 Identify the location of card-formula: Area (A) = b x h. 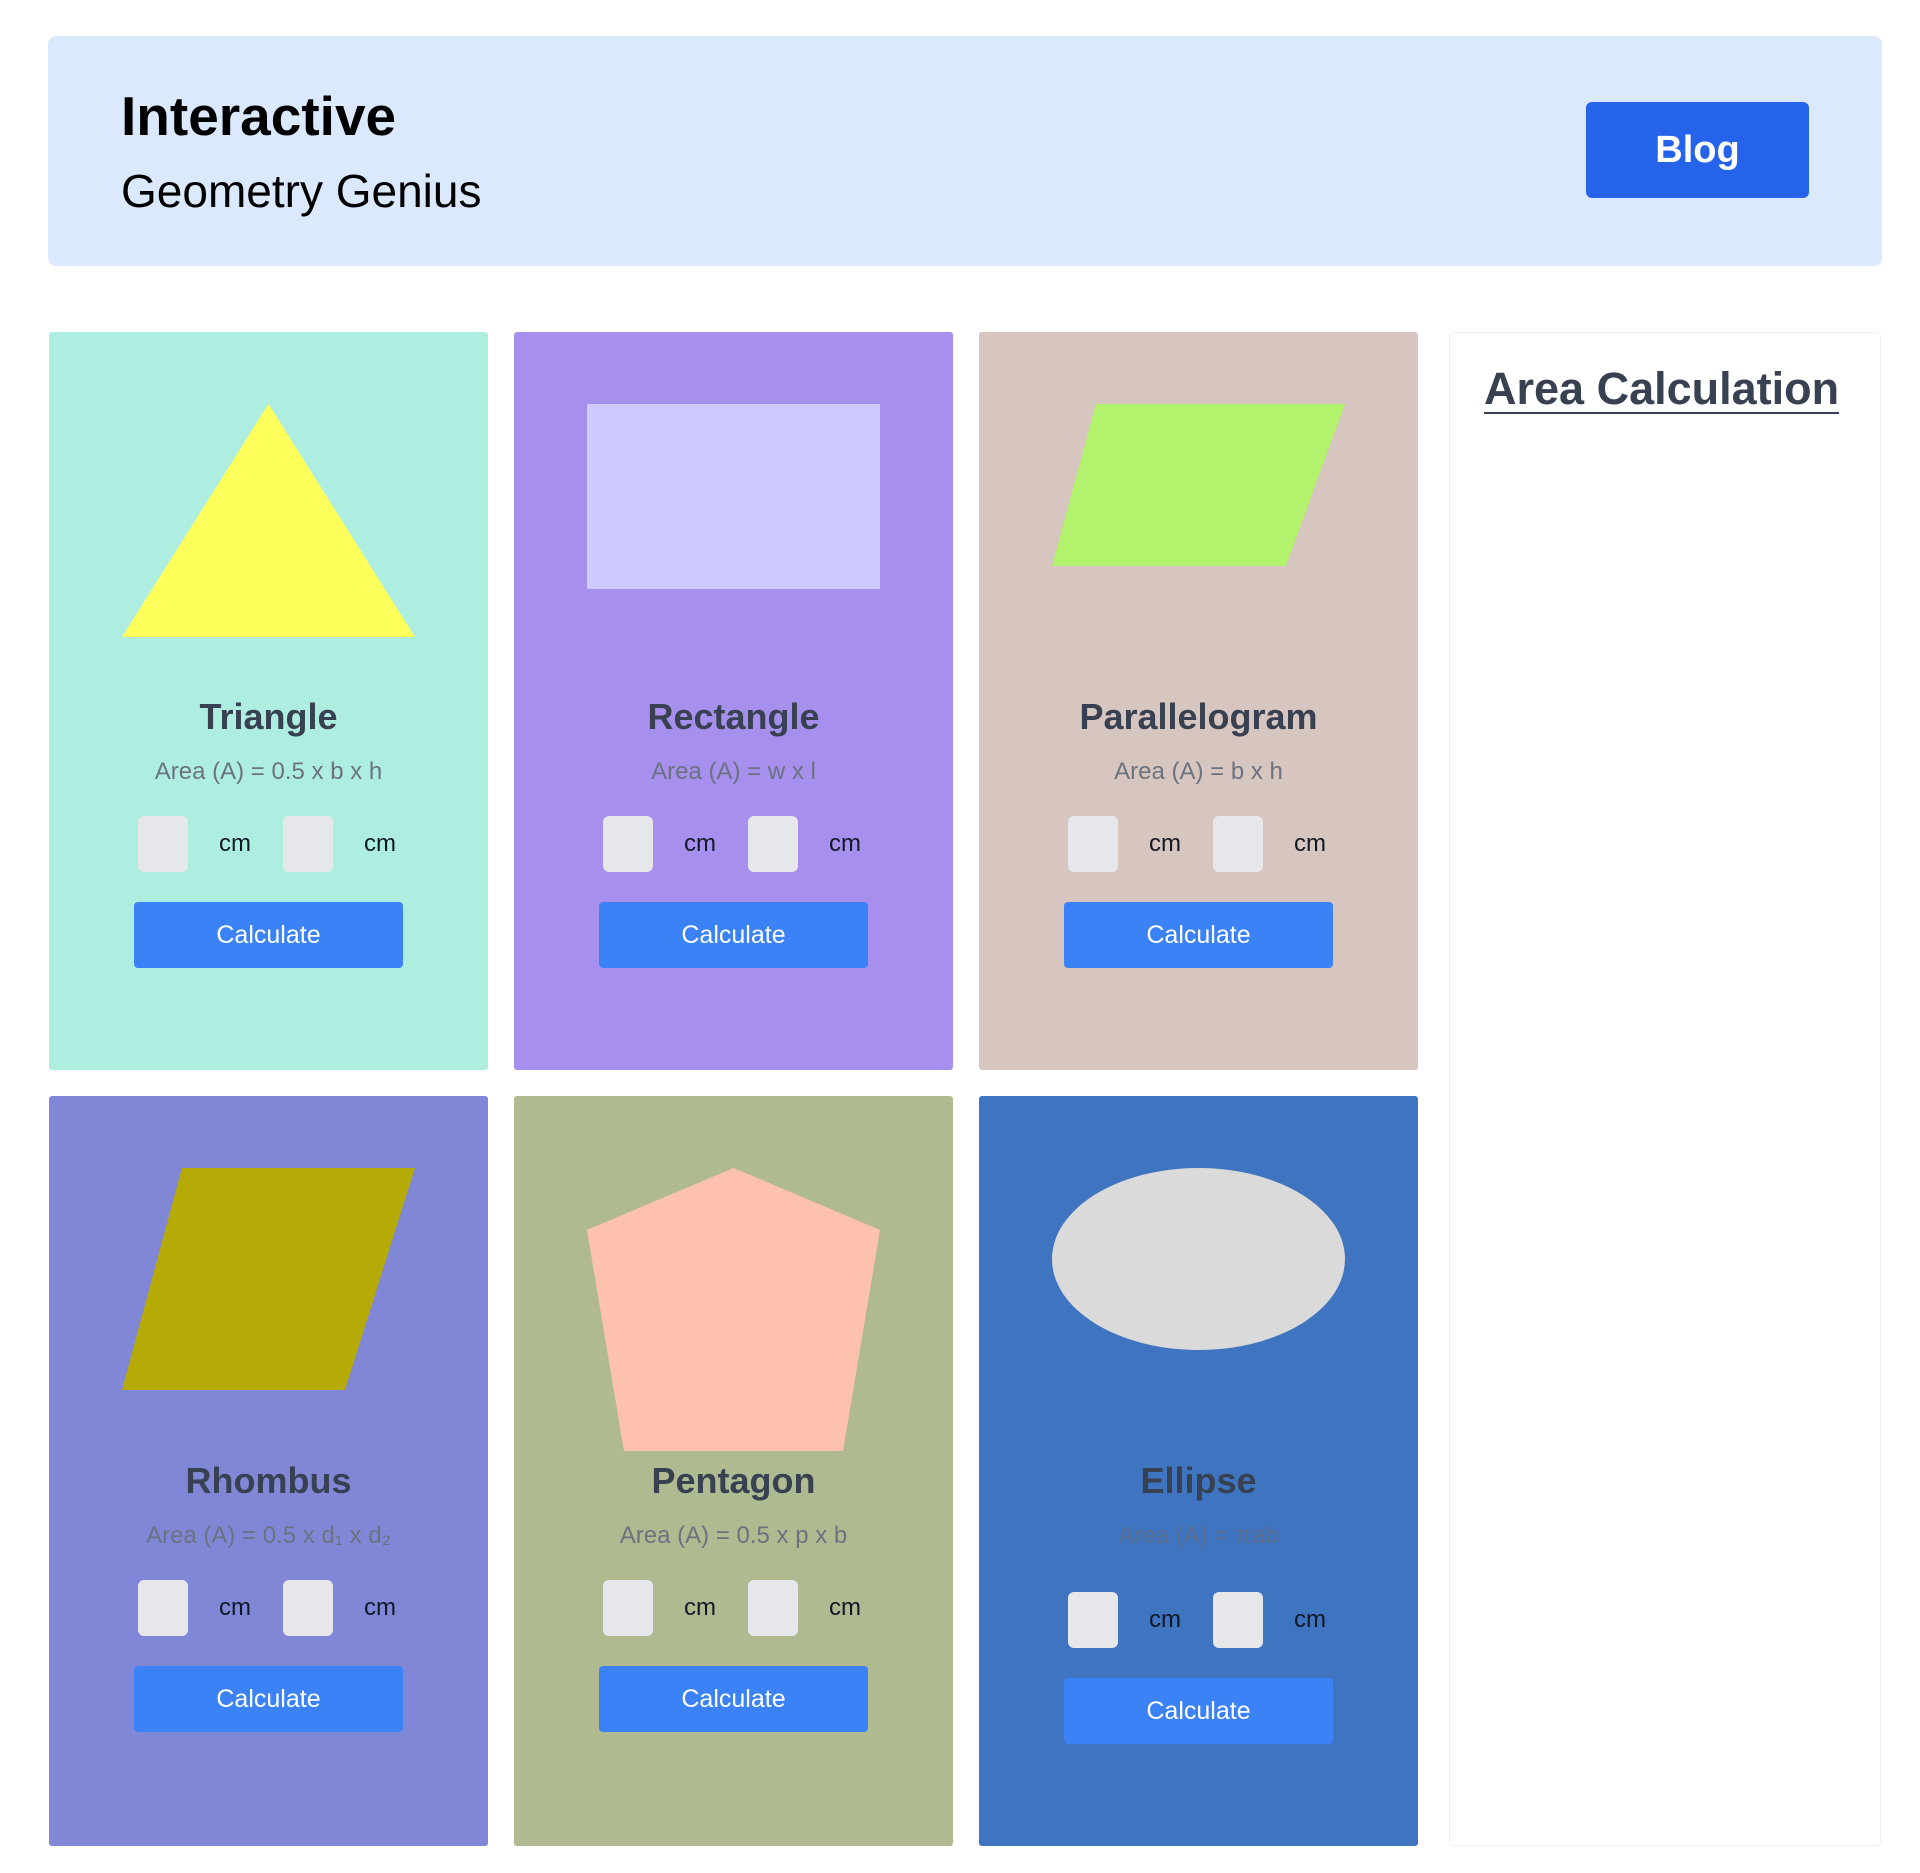
(1198, 771).